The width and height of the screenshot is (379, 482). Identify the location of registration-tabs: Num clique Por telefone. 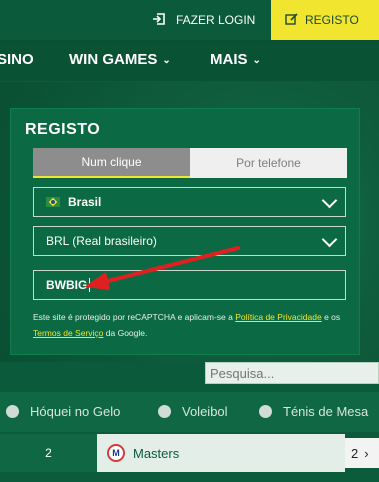
(190, 163).